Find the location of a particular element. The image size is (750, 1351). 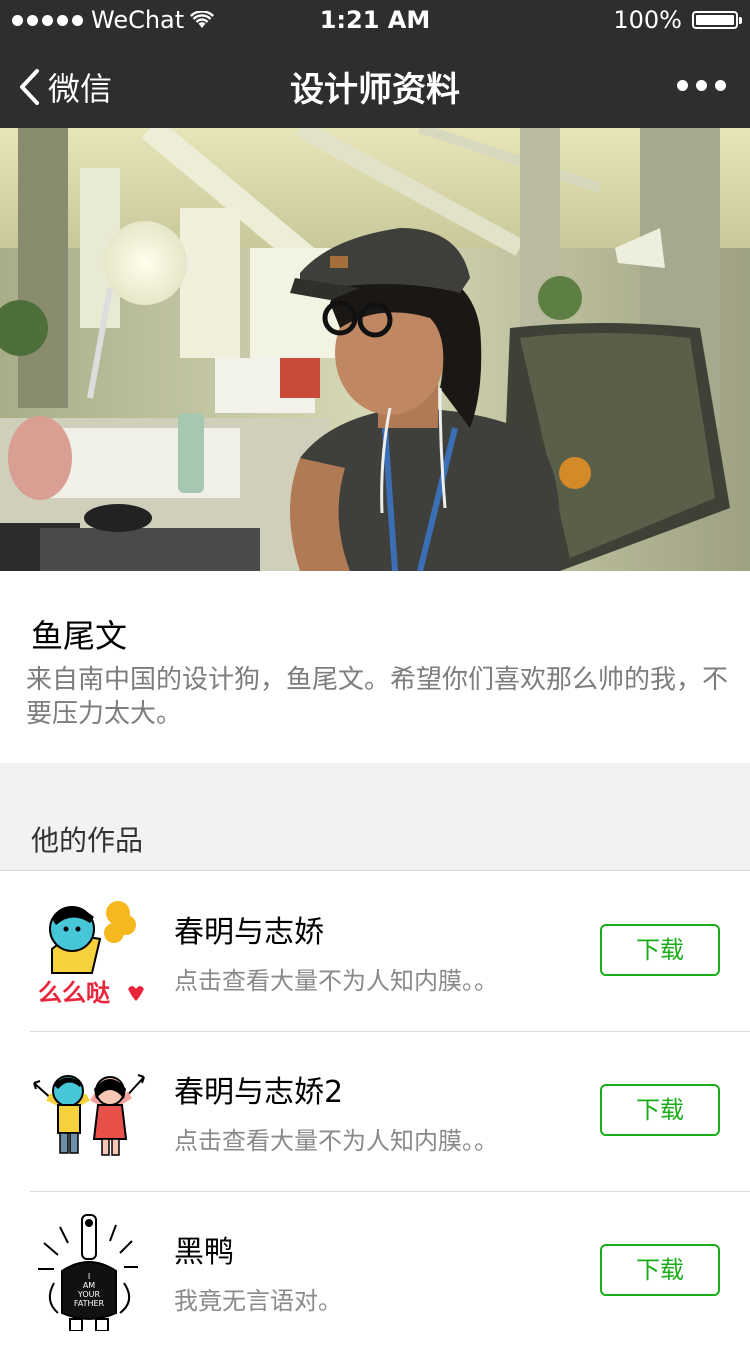

top-bar: WeChat 1:21 AM 100% 微信 设计师资料 is located at coordinates (375, 64).